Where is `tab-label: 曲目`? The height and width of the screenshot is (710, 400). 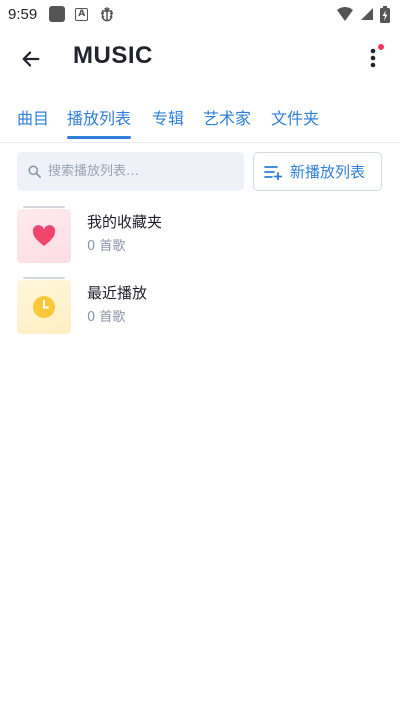 tab-label: 曲目 is located at coordinates (33, 118).